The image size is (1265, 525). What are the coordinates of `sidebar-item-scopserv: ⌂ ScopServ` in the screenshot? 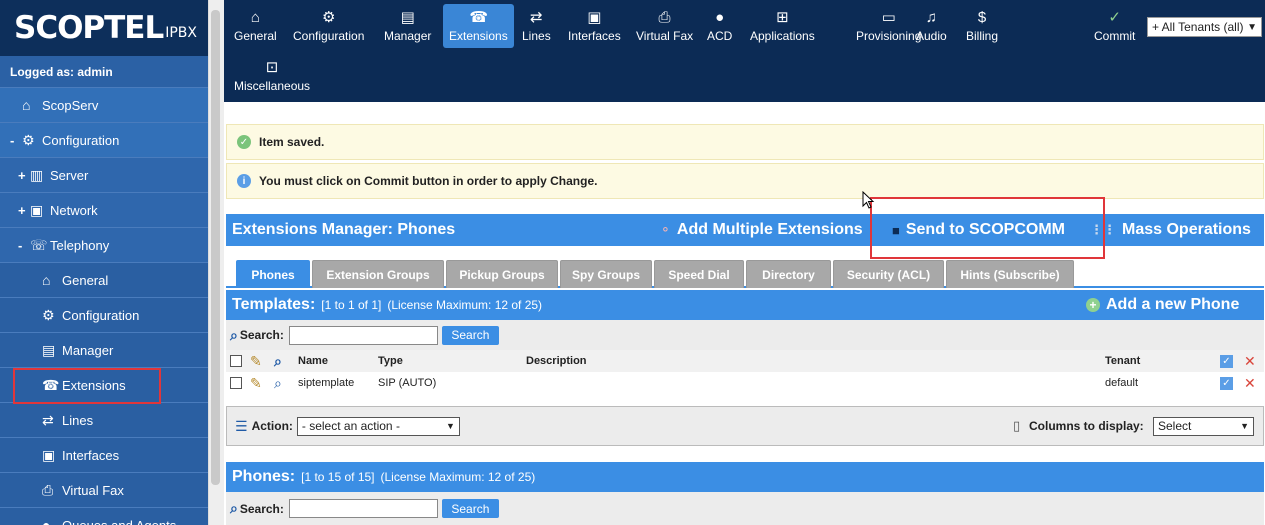 It's located at (104, 105).